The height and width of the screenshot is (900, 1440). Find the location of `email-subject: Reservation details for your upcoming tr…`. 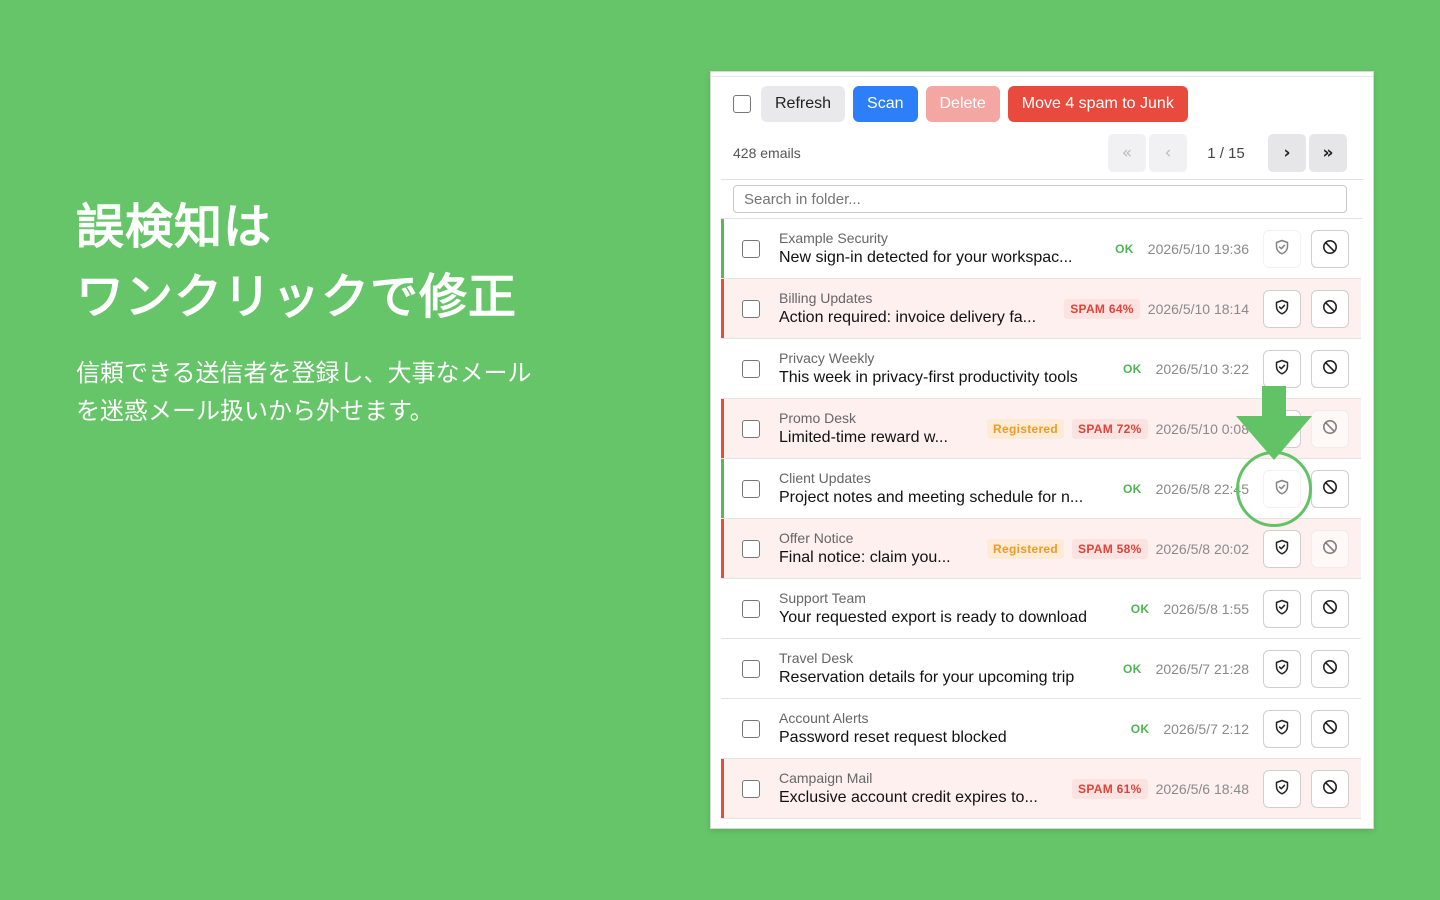

email-subject: Reservation details for your upcoming tr… is located at coordinates (927, 677).